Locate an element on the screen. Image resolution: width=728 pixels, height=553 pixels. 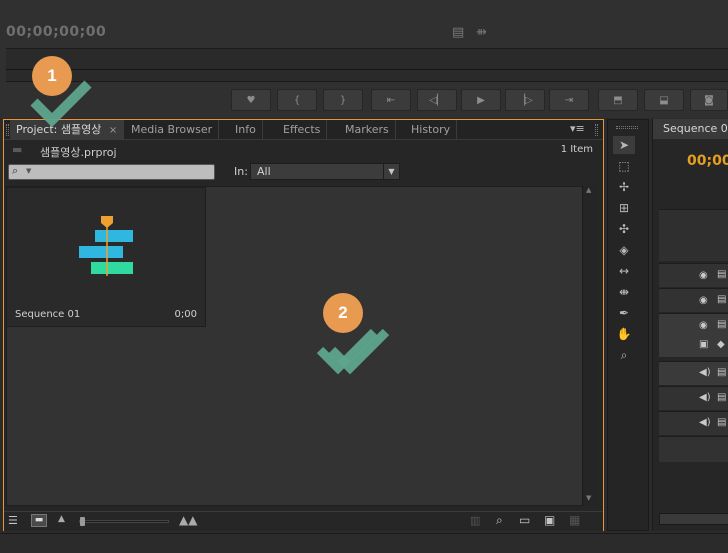
step-forward-icon: ▕▷ is located at coordinates (525, 100).